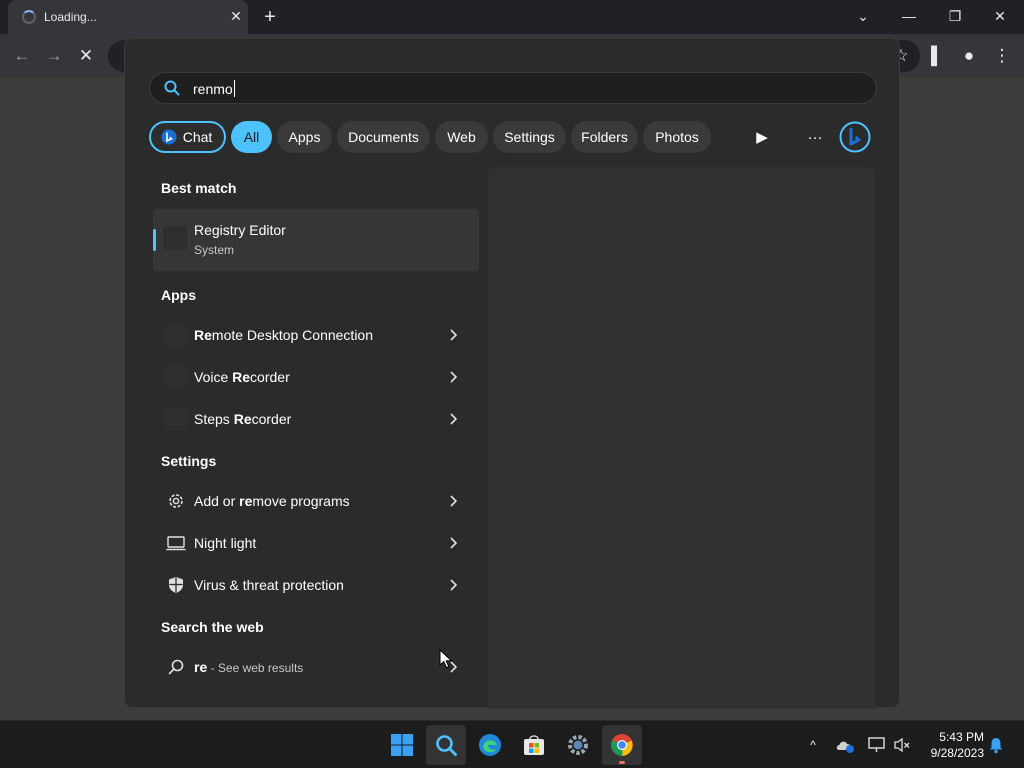 The height and width of the screenshot is (768, 1024). Describe the element at coordinates (677, 137) in the screenshot. I see `chip-photos: Photos` at that location.